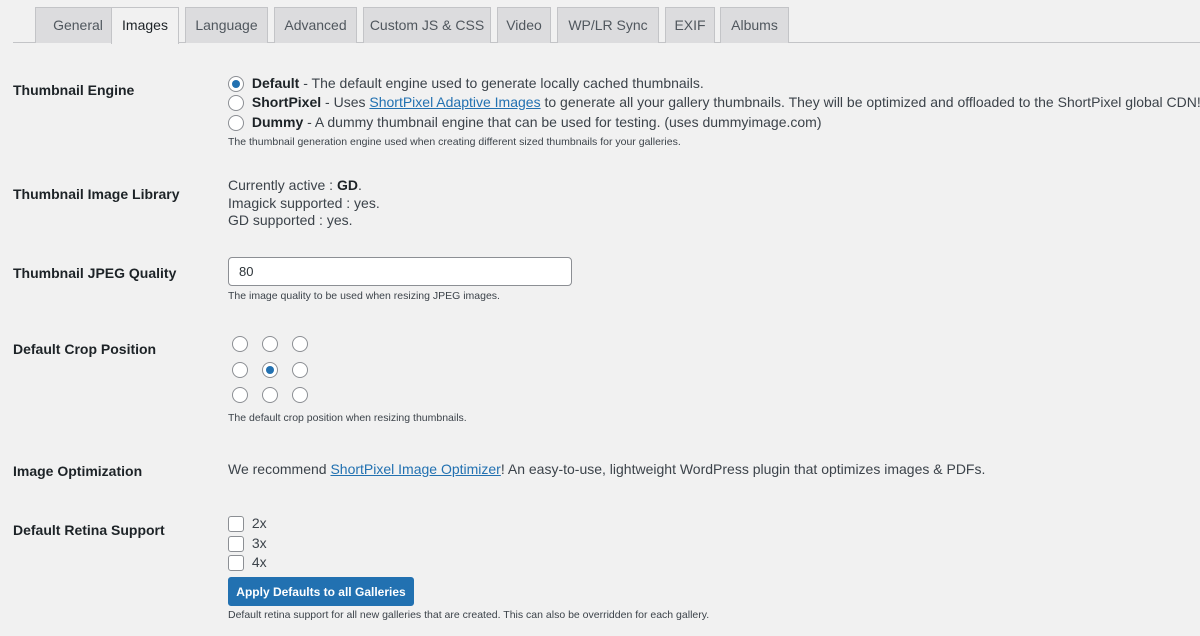  Describe the element at coordinates (240, 370) in the screenshot. I see `crop-middle-left-radio` at that location.